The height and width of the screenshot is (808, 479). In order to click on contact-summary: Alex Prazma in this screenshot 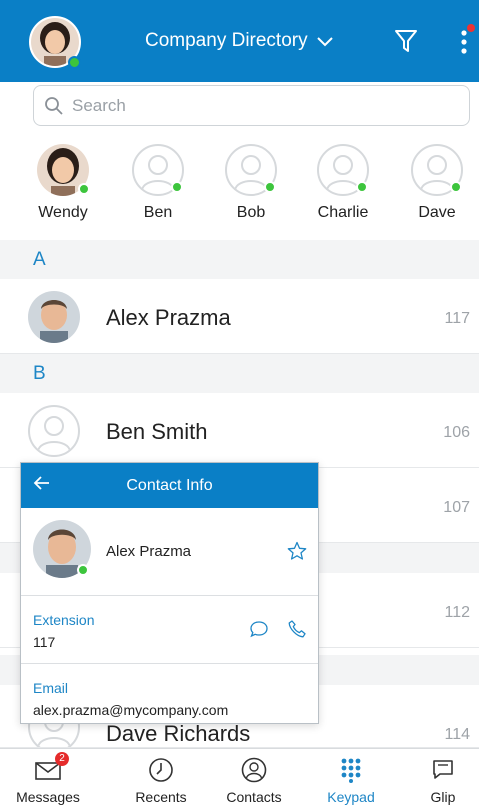, I will do `click(169, 552)`.